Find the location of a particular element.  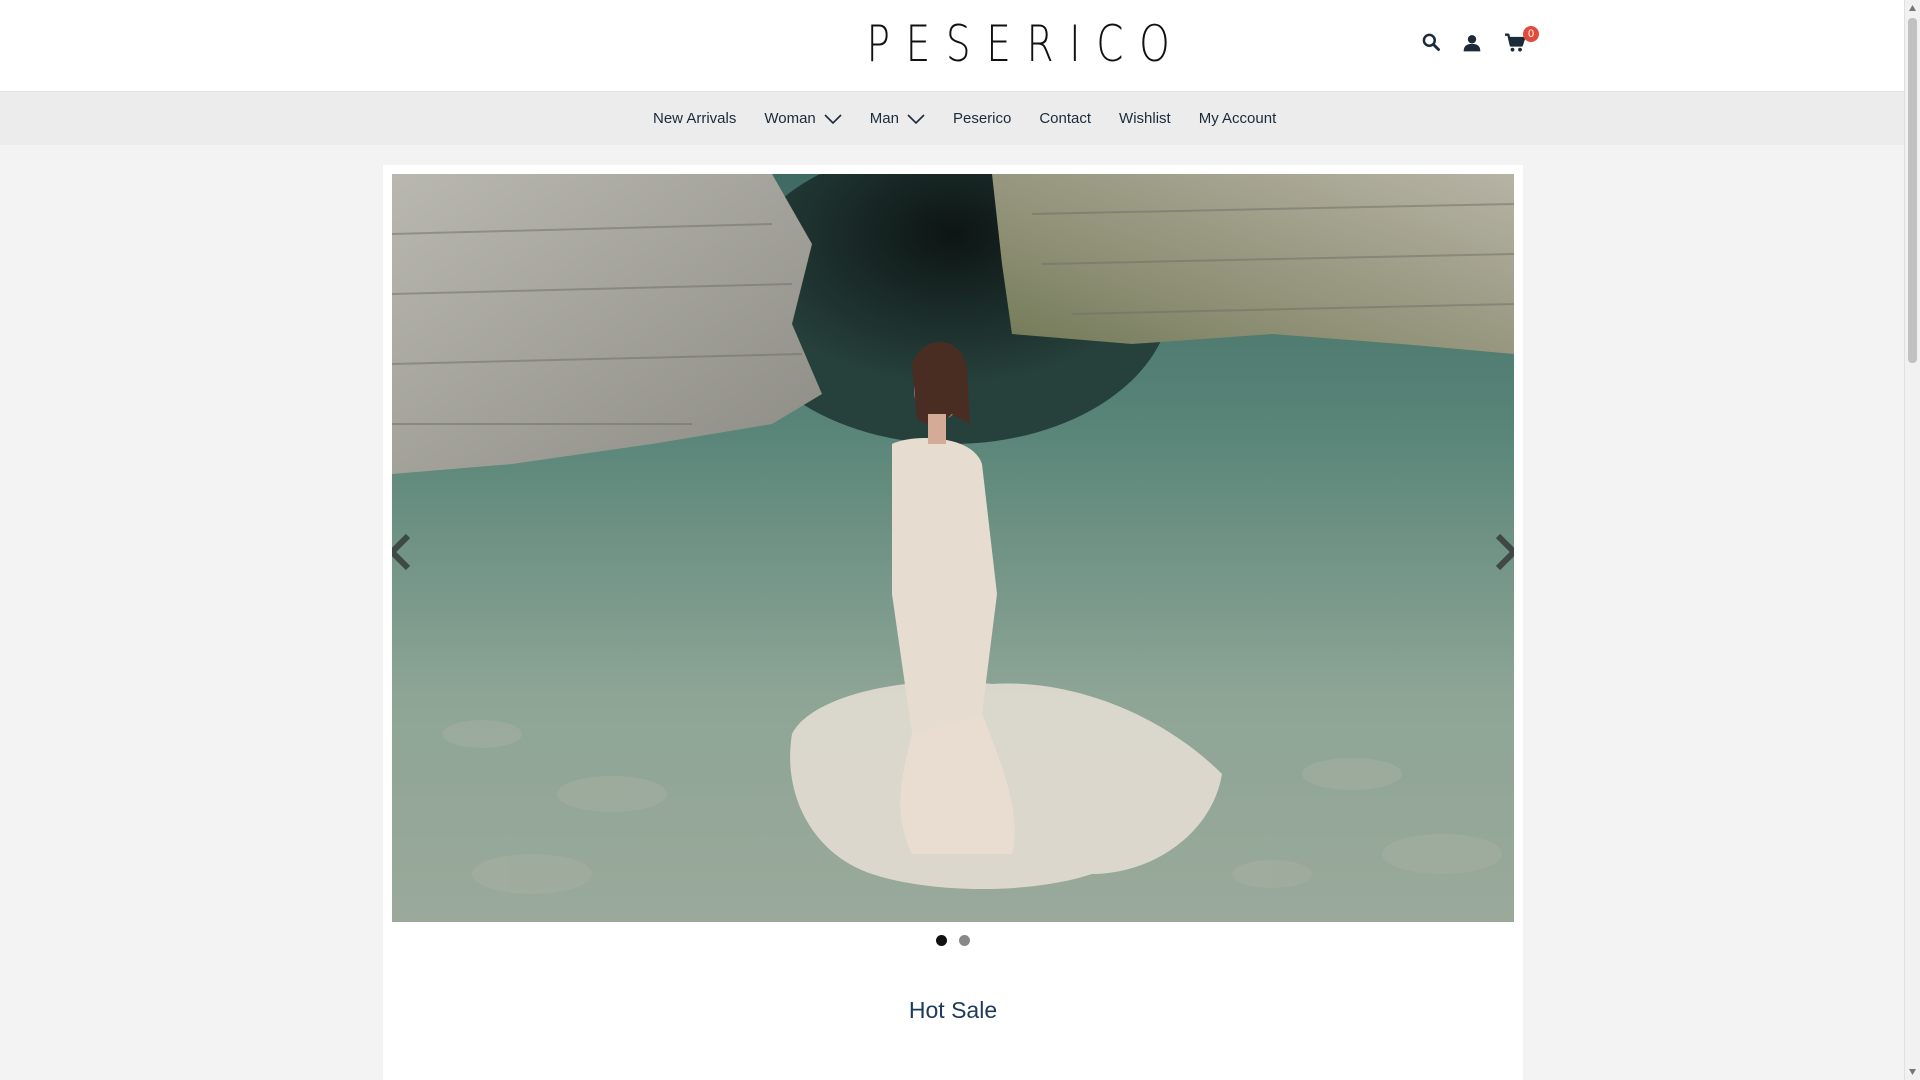

slider-next-button is located at coordinates (1504, 552).